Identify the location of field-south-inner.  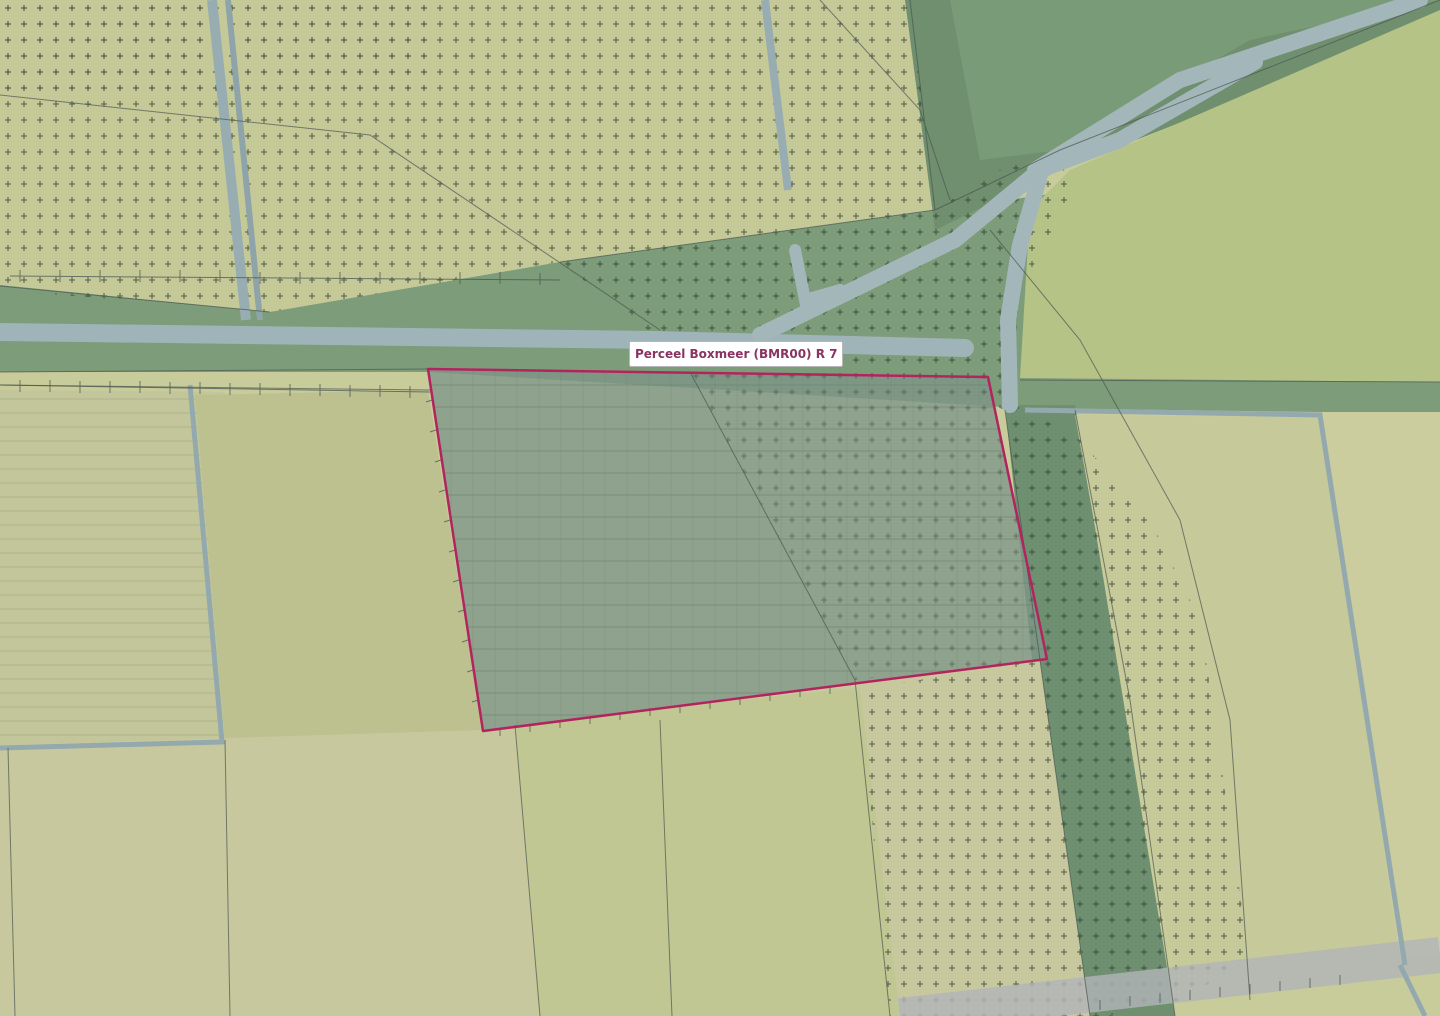
(707, 852).